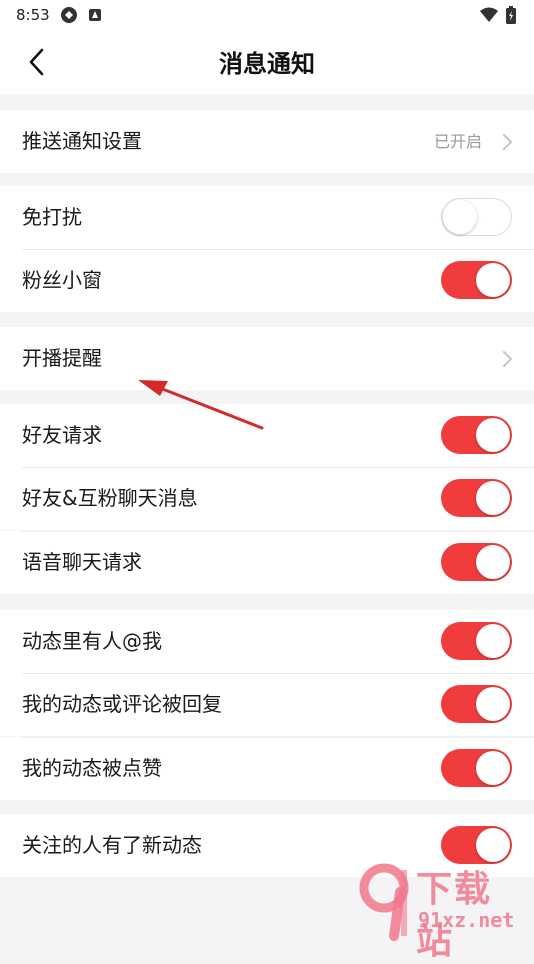 The image size is (534, 964). I want to click on reply-label: 我的动态或评论被回复, so click(122, 704).